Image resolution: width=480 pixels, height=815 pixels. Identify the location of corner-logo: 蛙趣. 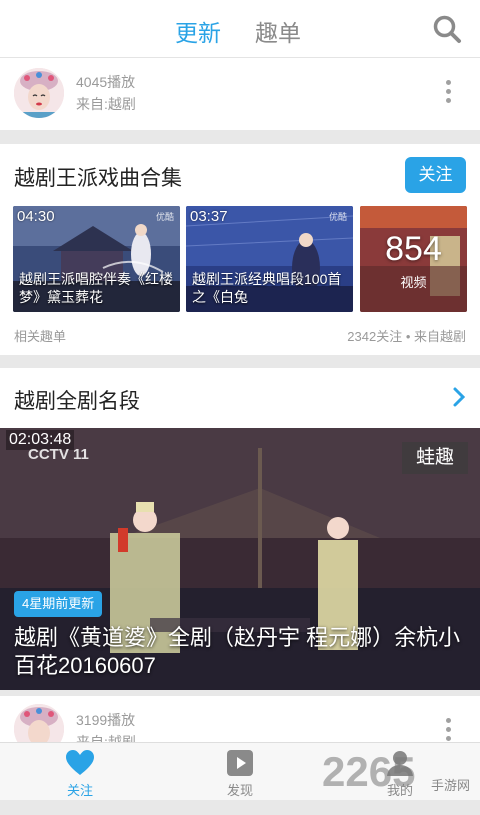
(435, 458).